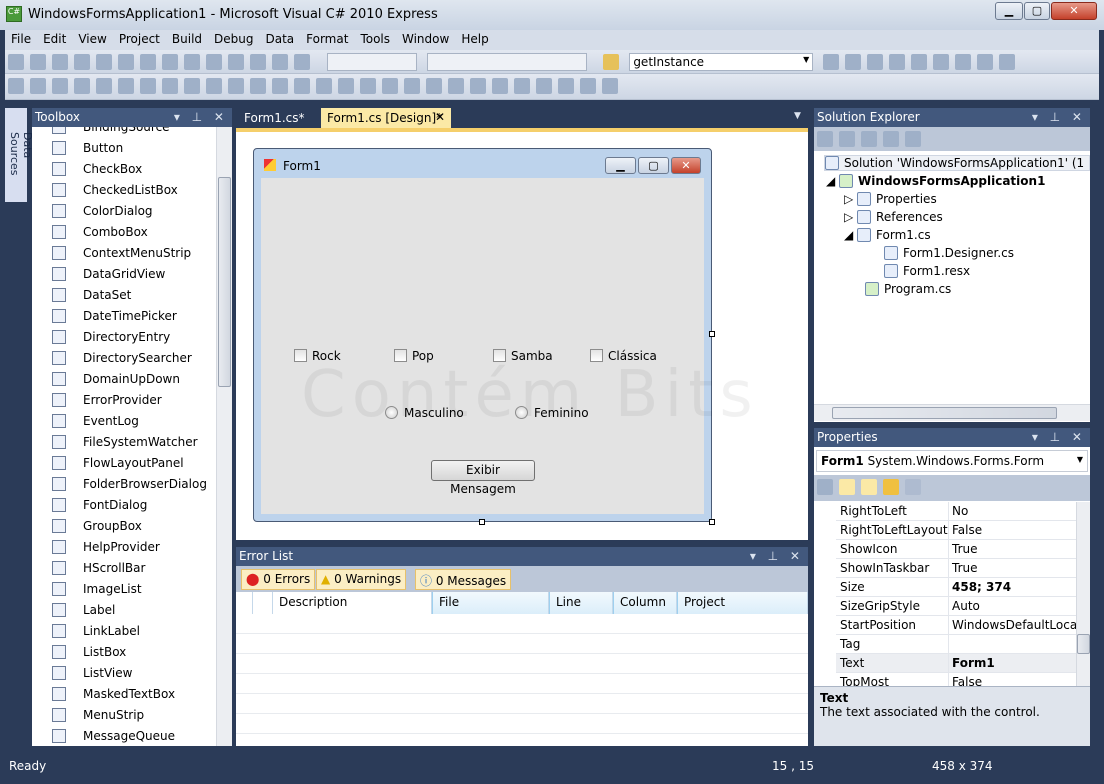 The width and height of the screenshot is (1104, 784). I want to click on tab-form1-cs: Form1.cs*, so click(274, 118).